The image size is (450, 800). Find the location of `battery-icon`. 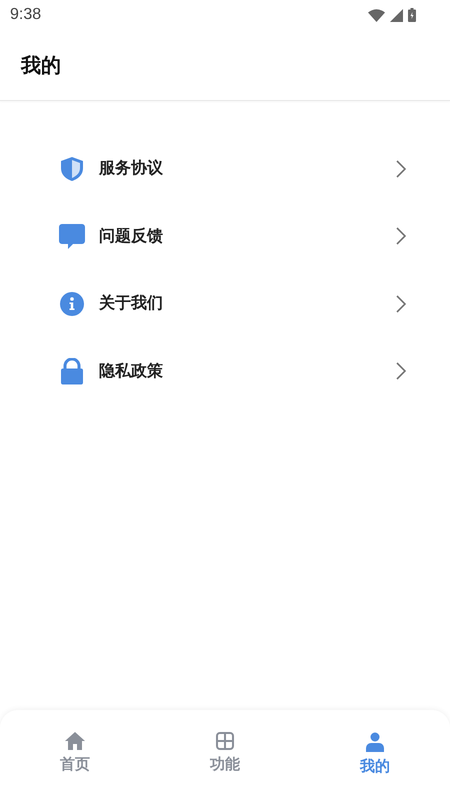

battery-icon is located at coordinates (412, 15).